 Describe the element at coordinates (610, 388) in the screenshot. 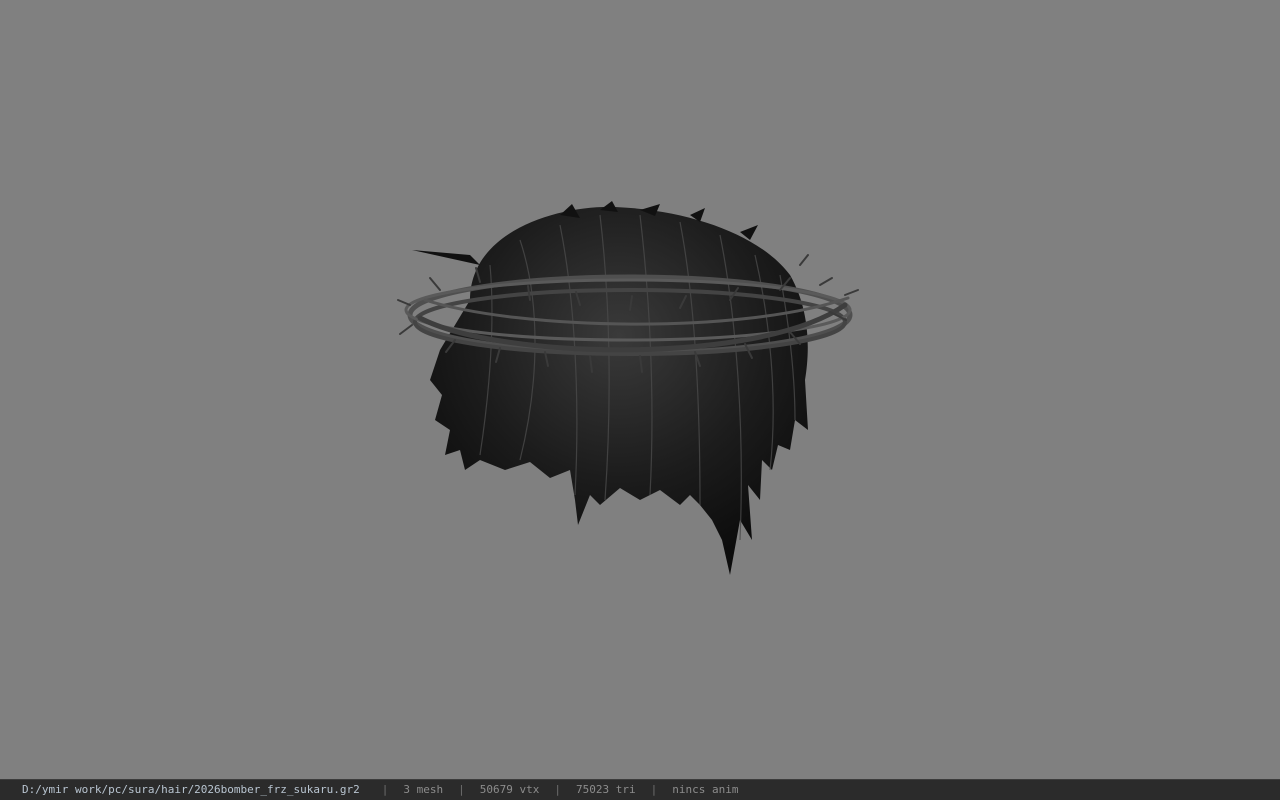

I see `hair-mesh` at that location.